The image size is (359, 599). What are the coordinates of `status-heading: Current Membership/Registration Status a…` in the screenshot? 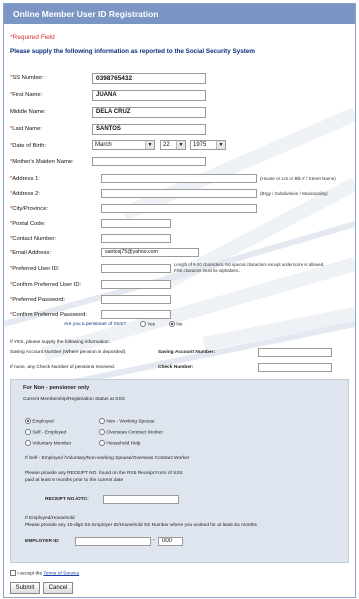 It's located at (74, 399).